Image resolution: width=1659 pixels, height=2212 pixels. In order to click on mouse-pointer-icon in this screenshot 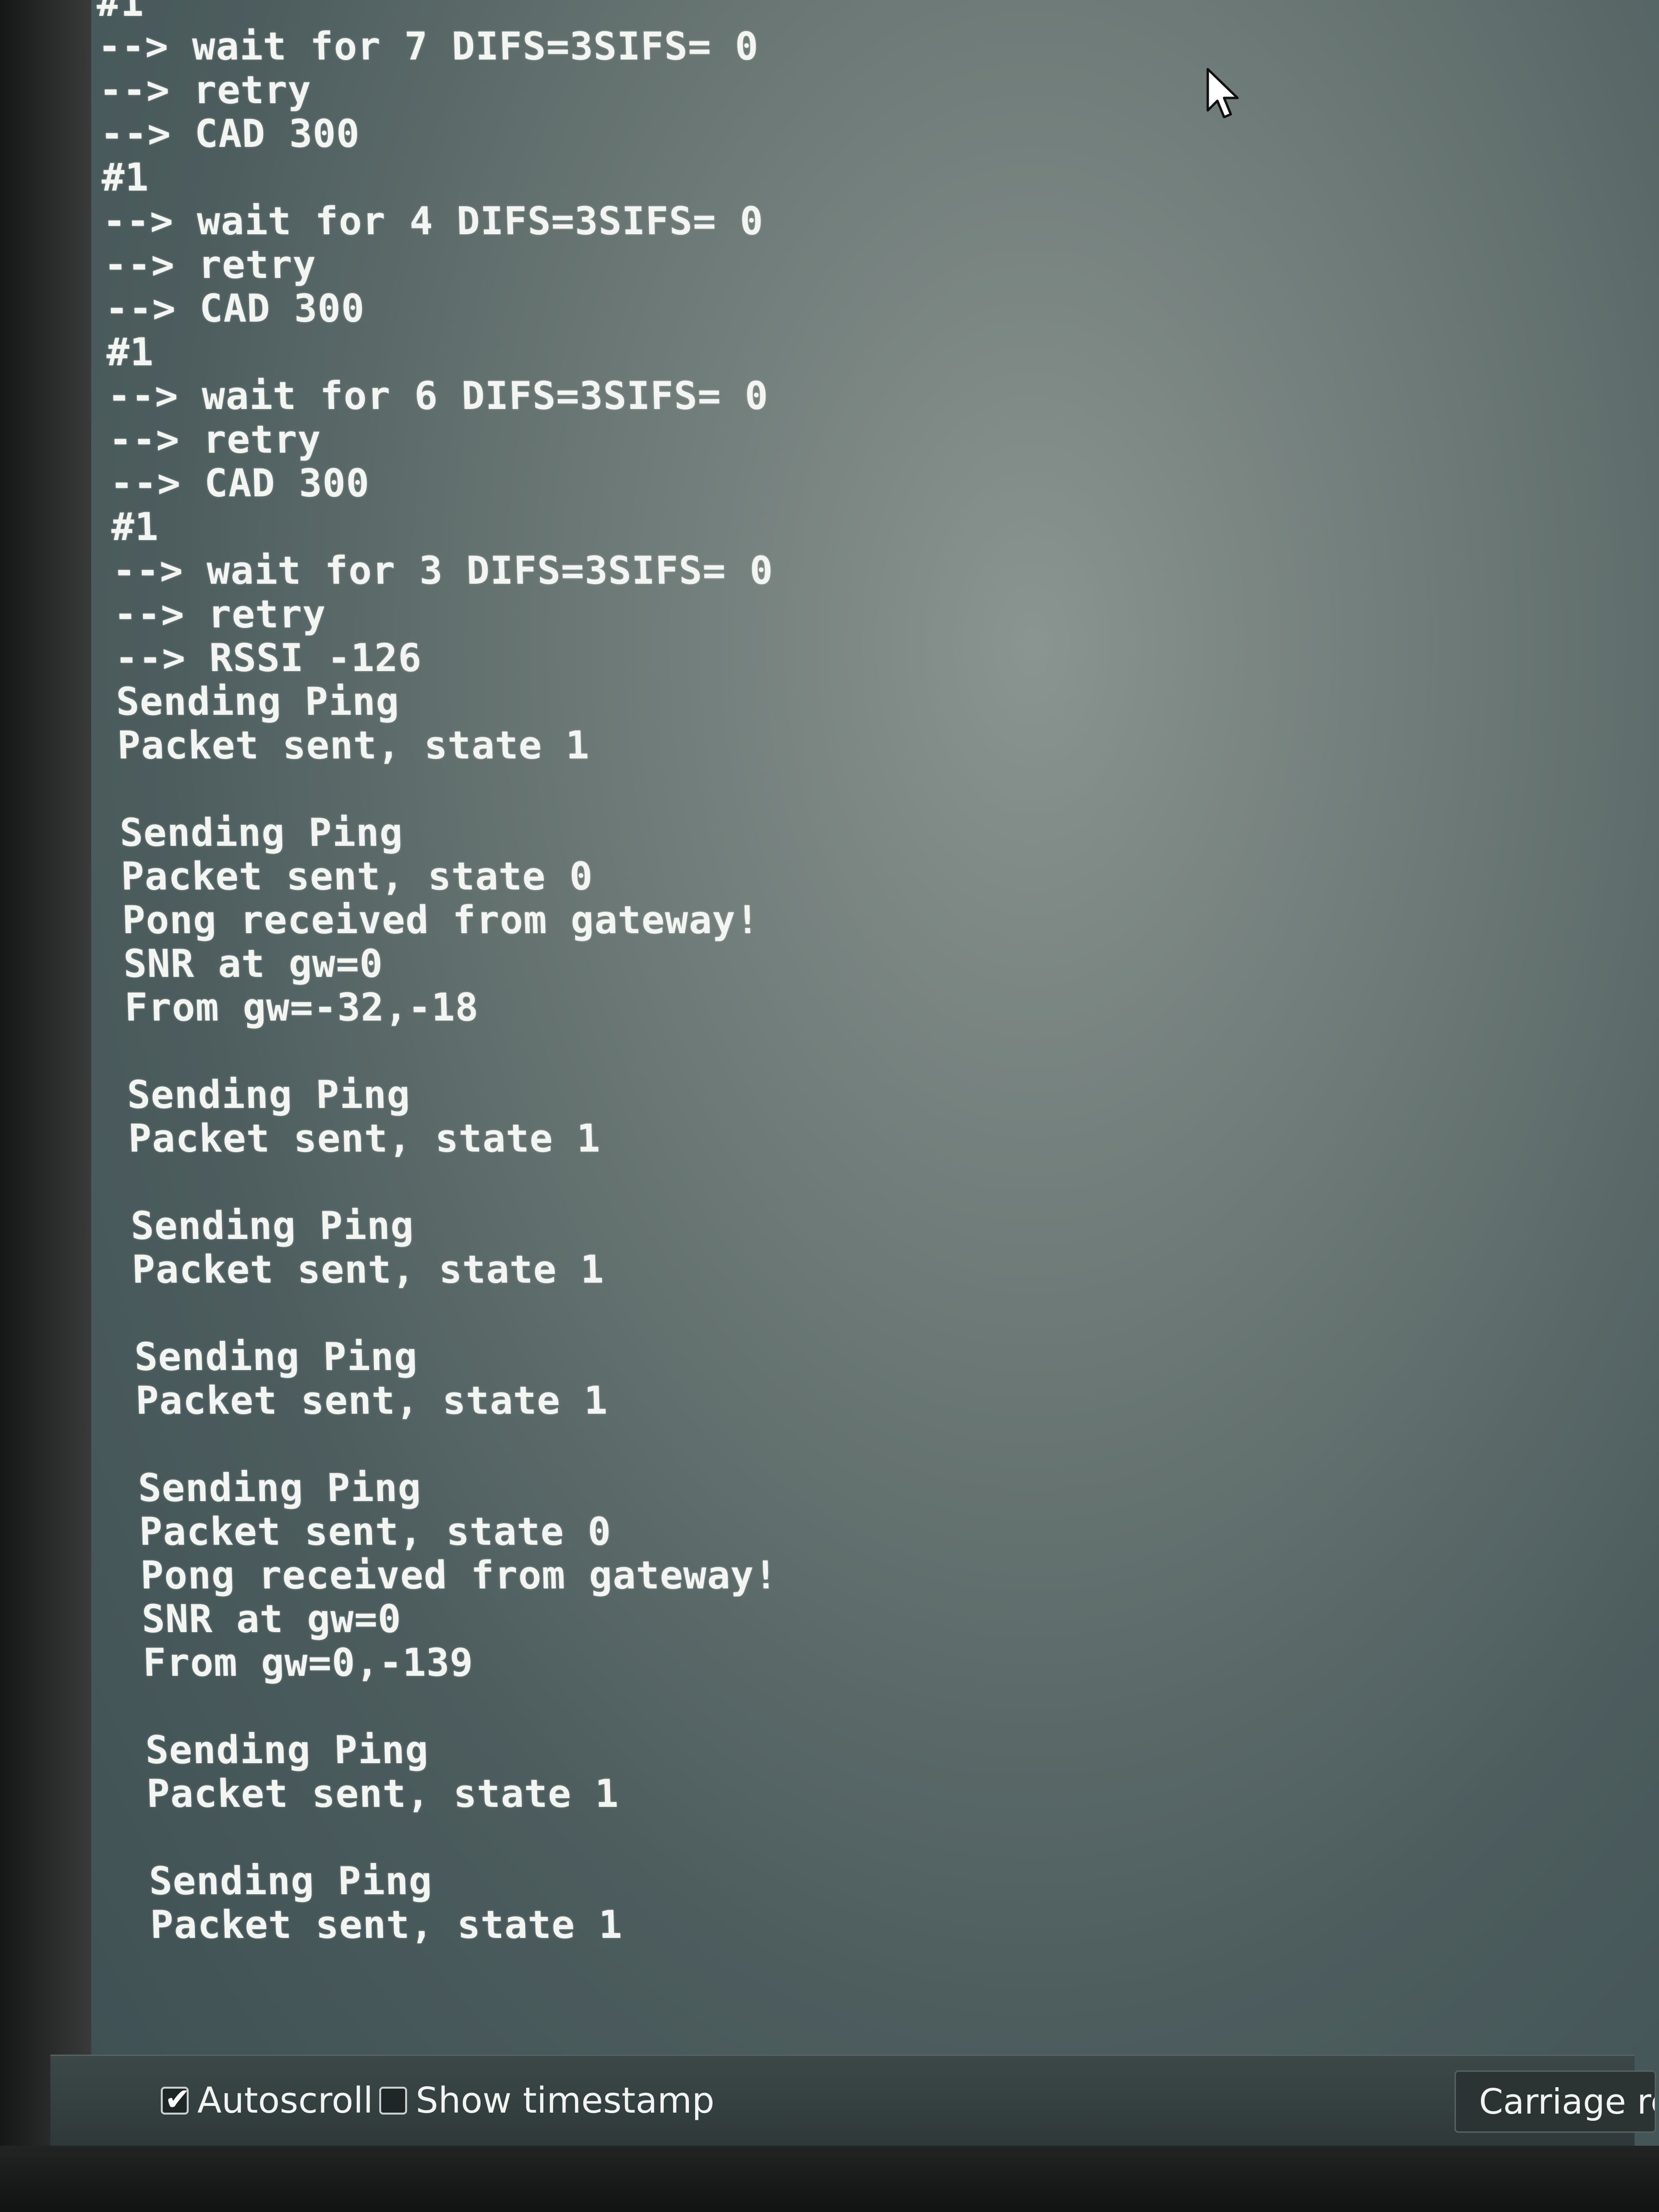, I will do `click(1222, 93)`.